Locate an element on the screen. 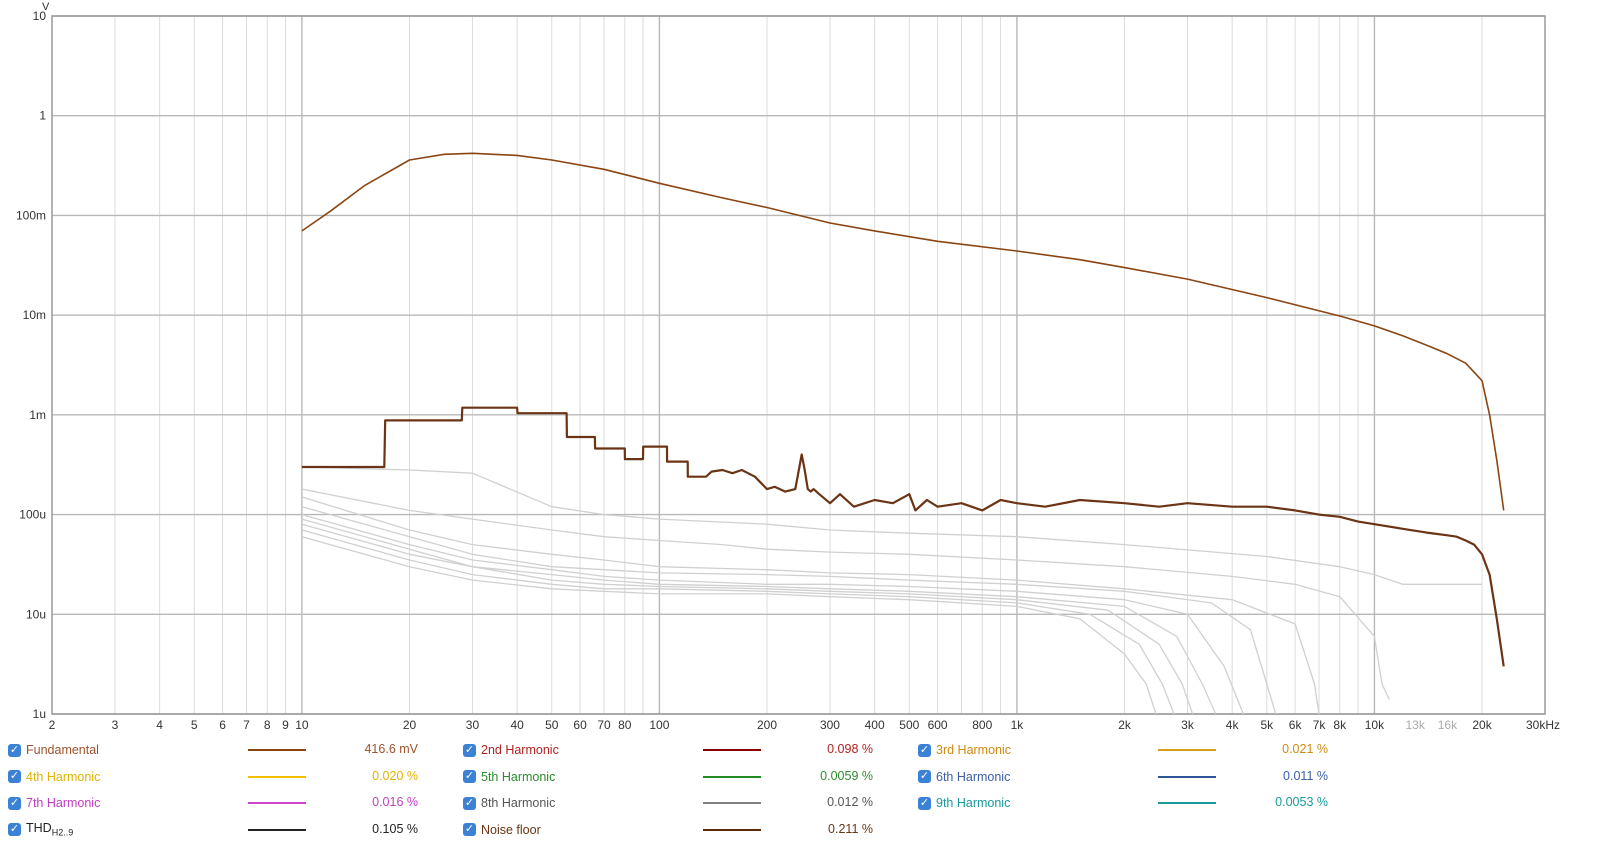  series-line-9th-harmonic is located at coordinates (729, 625).